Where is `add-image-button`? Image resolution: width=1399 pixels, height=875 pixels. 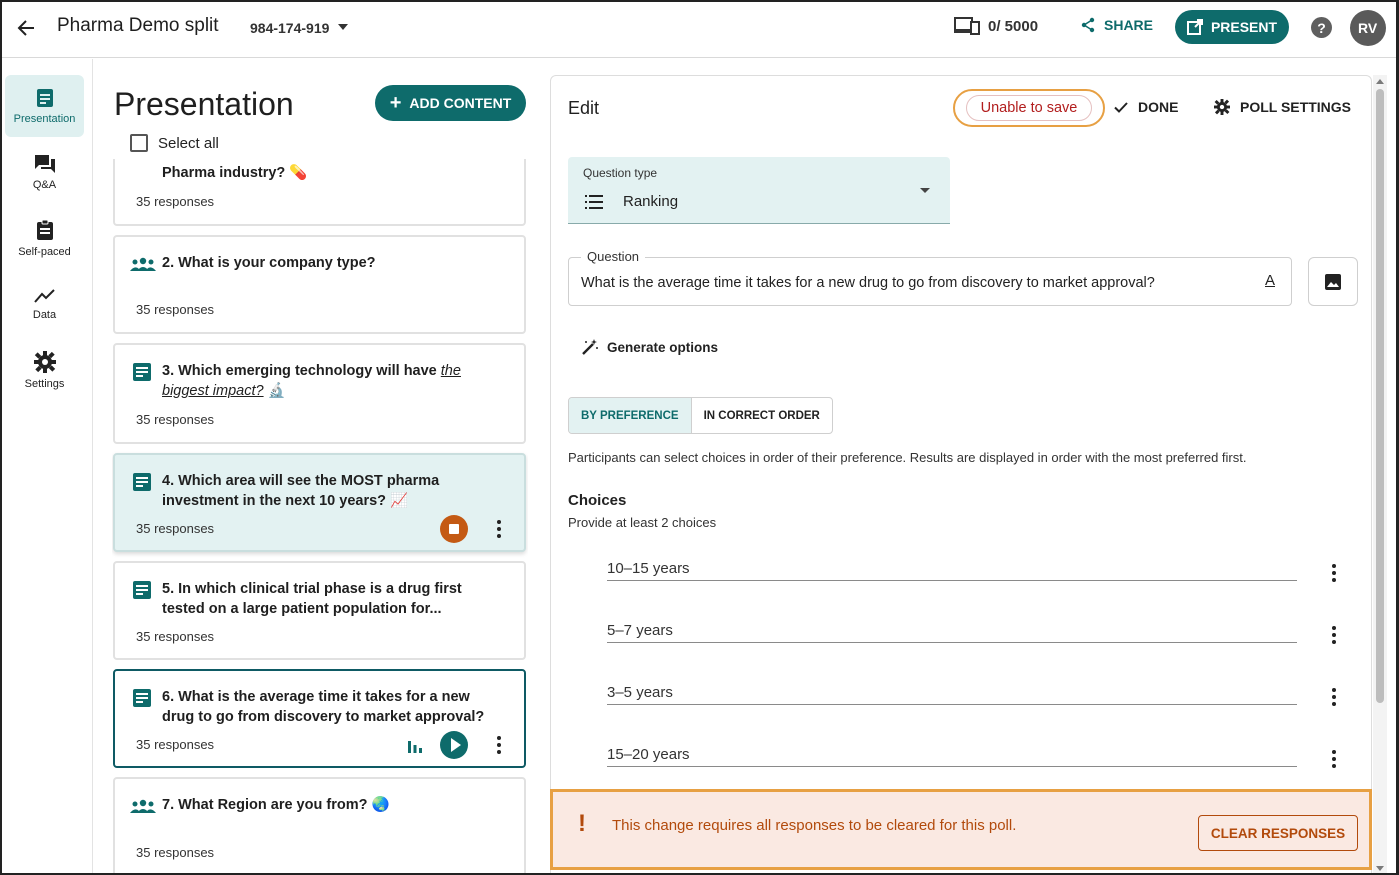
add-image-button is located at coordinates (1333, 281).